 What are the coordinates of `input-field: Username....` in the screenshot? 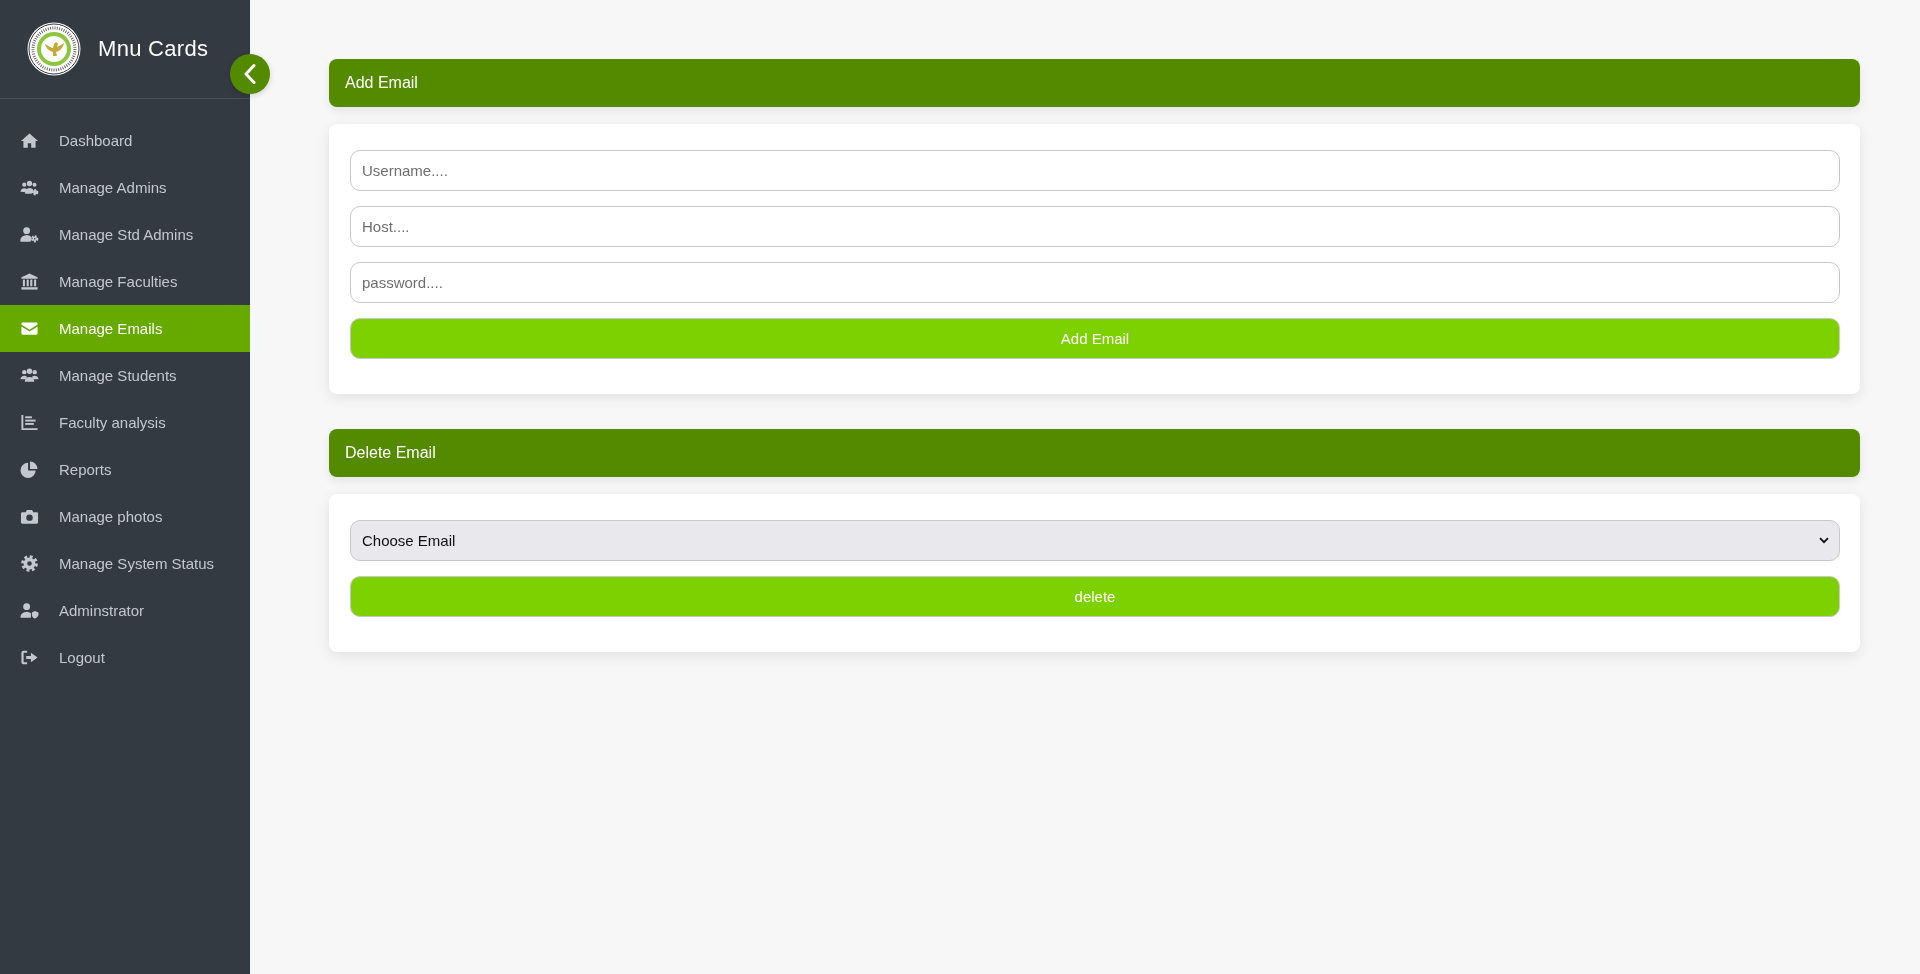 It's located at (1095, 170).